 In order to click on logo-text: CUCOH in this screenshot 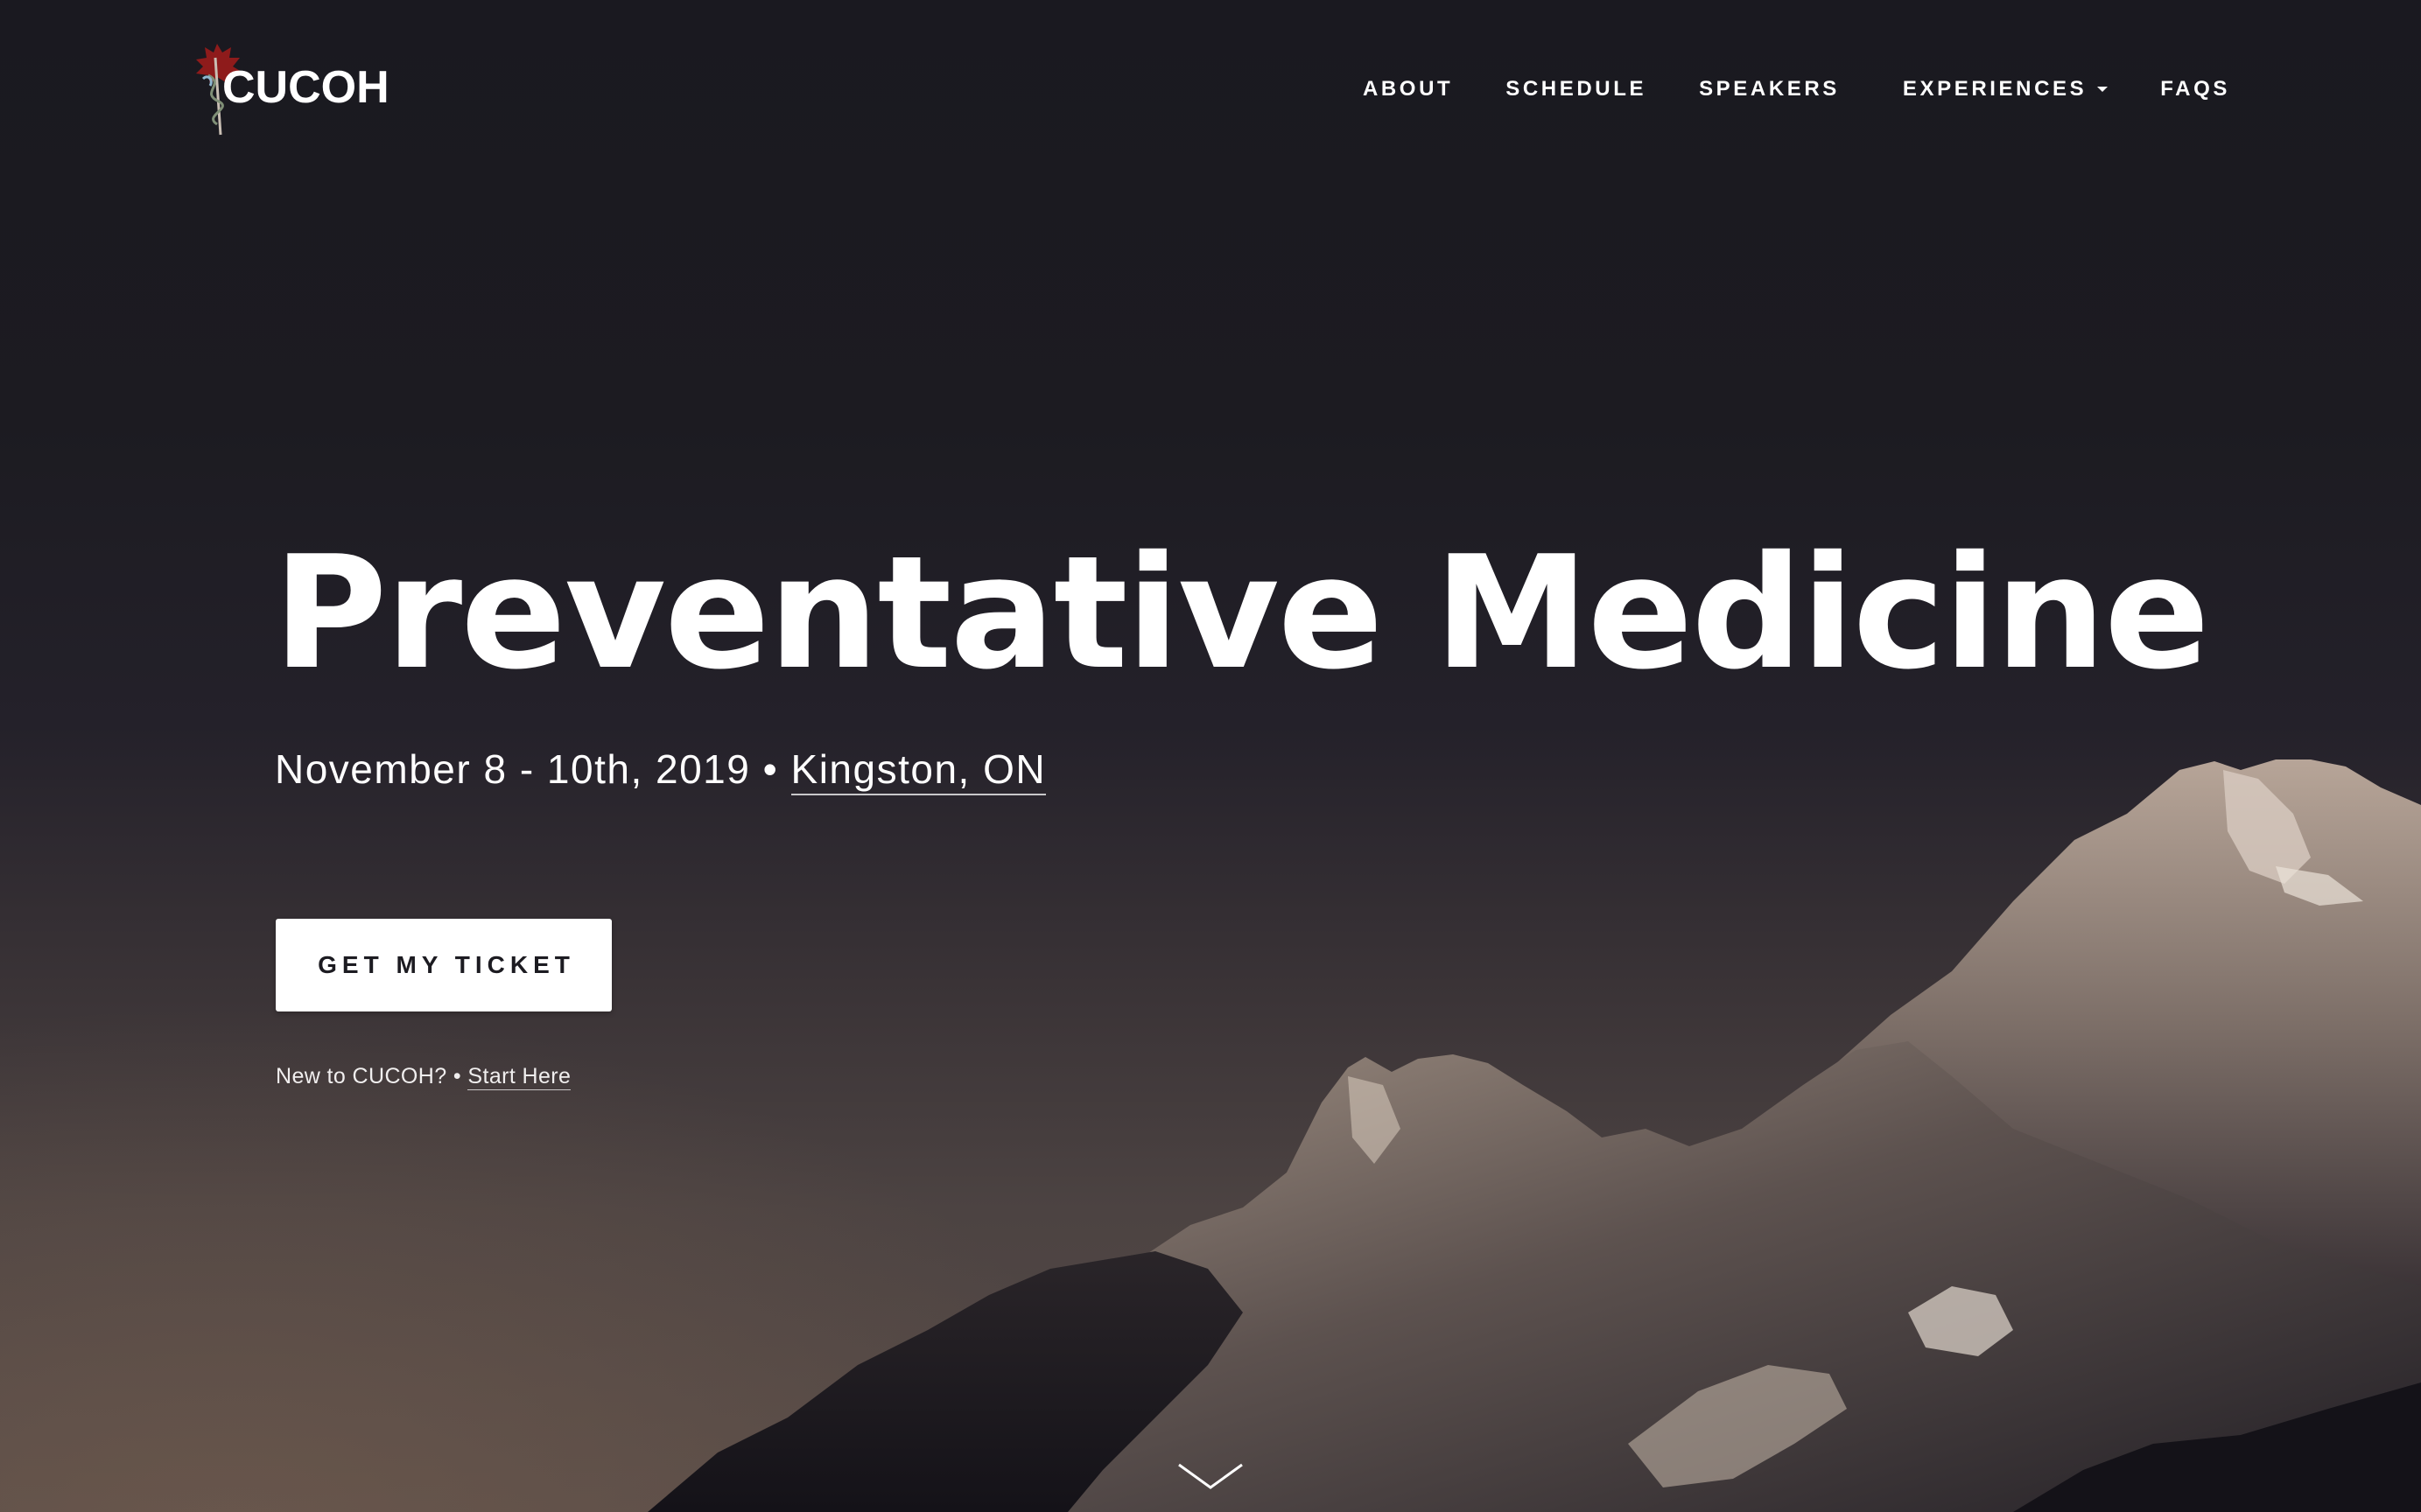, I will do `click(305, 87)`.